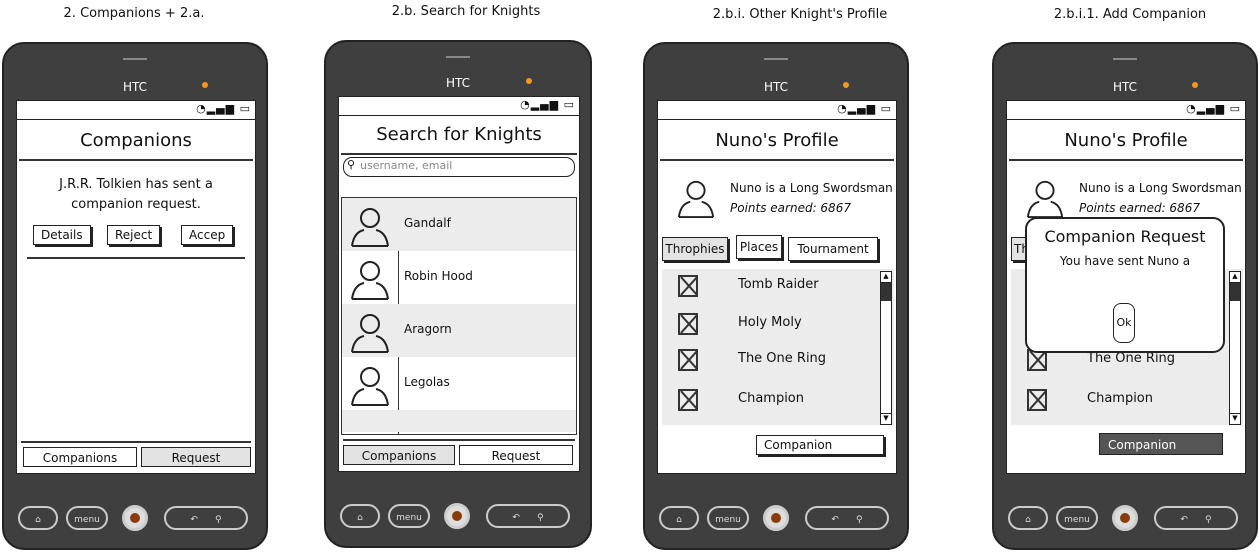  I want to click on page-title: Companions, so click(136, 140).